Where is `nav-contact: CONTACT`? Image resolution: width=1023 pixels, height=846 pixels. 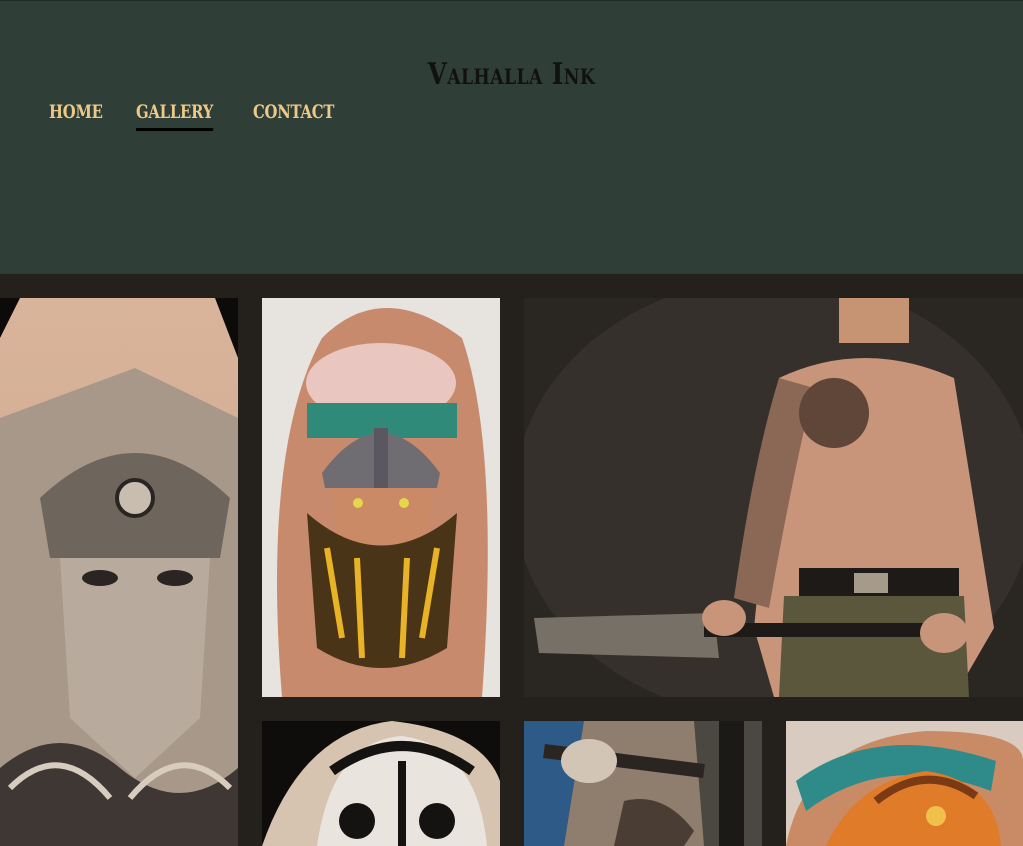
nav-contact: CONTACT is located at coordinates (293, 116).